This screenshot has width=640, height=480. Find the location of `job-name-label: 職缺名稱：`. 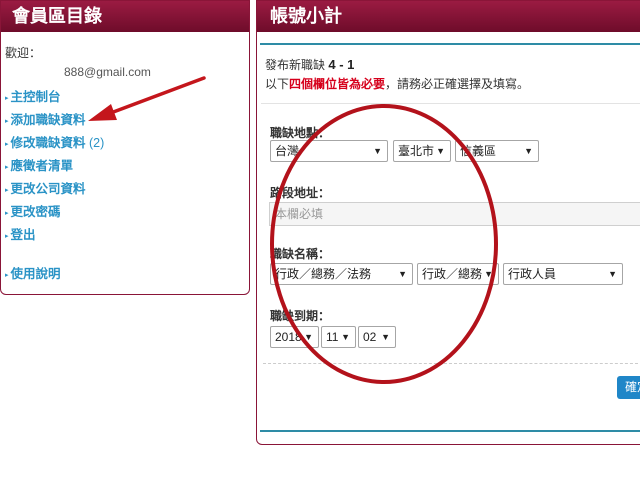

job-name-label: 職缺名稱： is located at coordinates (300, 254).